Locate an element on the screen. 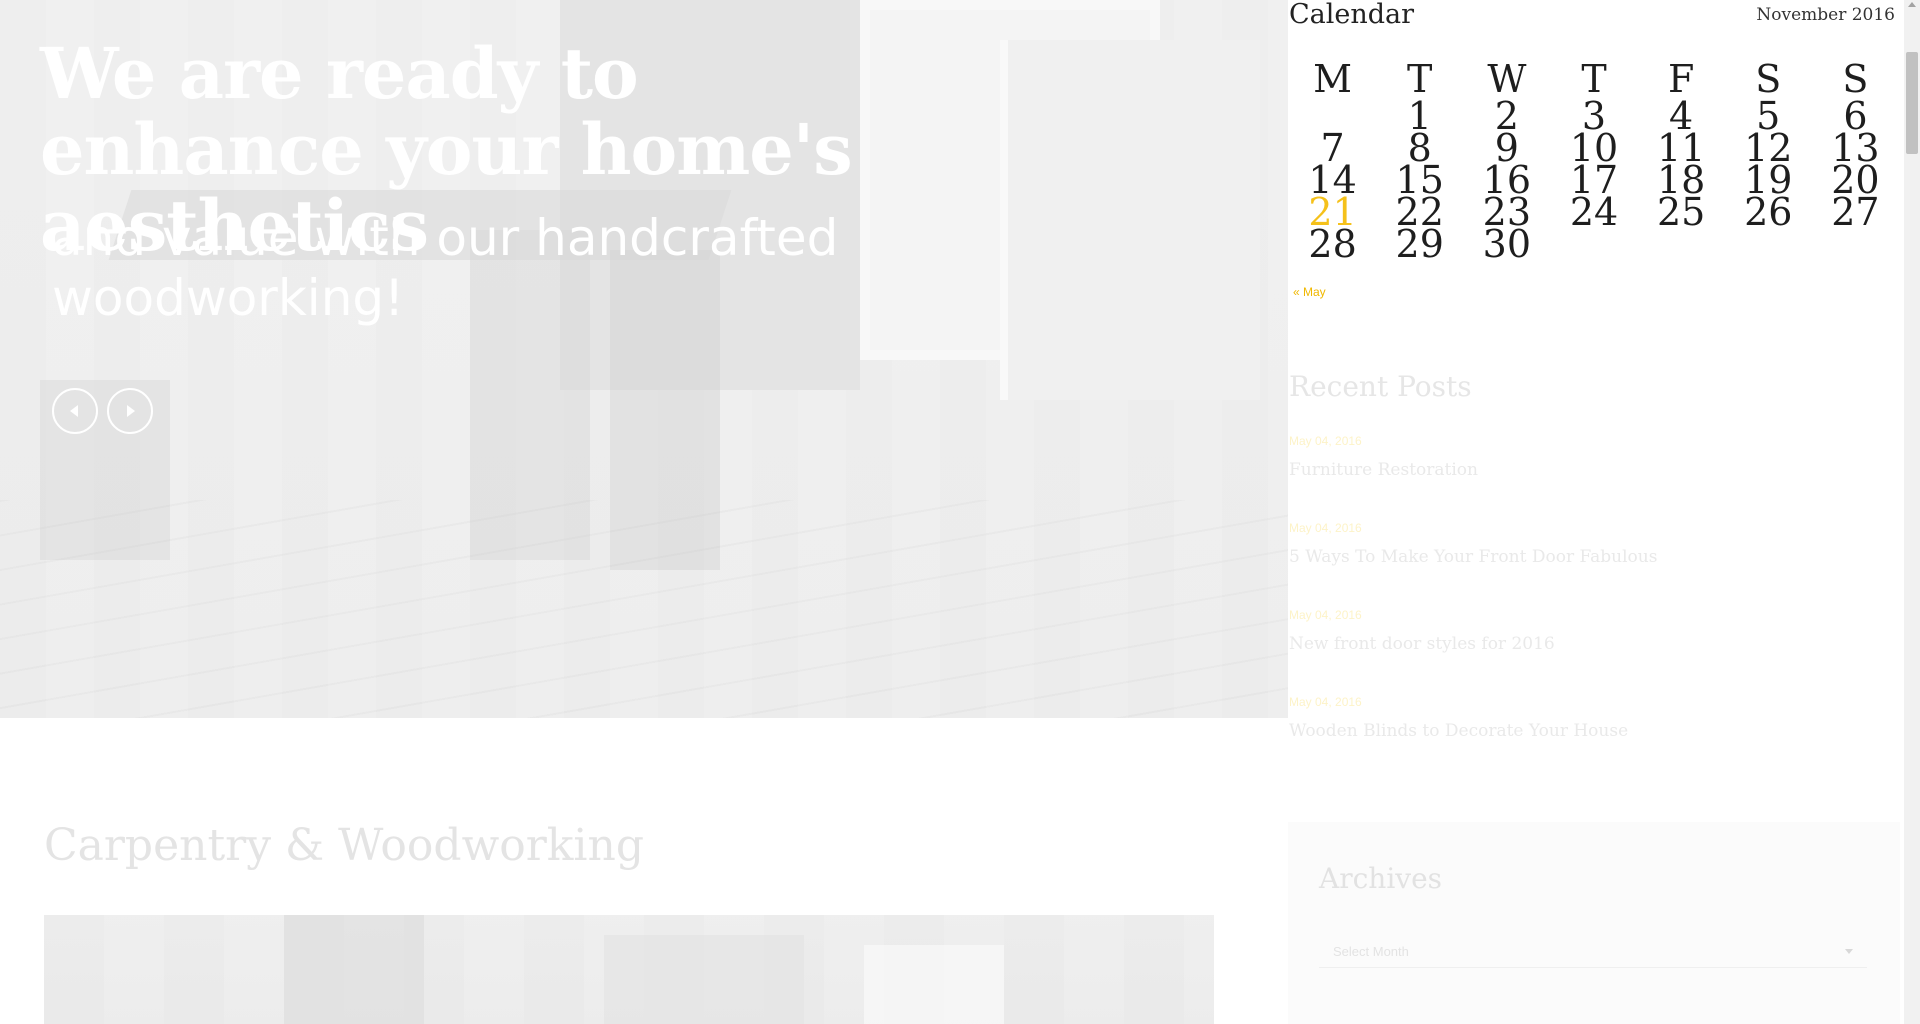 This screenshot has height=1024, width=1920. archives-title: Archives is located at coordinates (1381, 878).